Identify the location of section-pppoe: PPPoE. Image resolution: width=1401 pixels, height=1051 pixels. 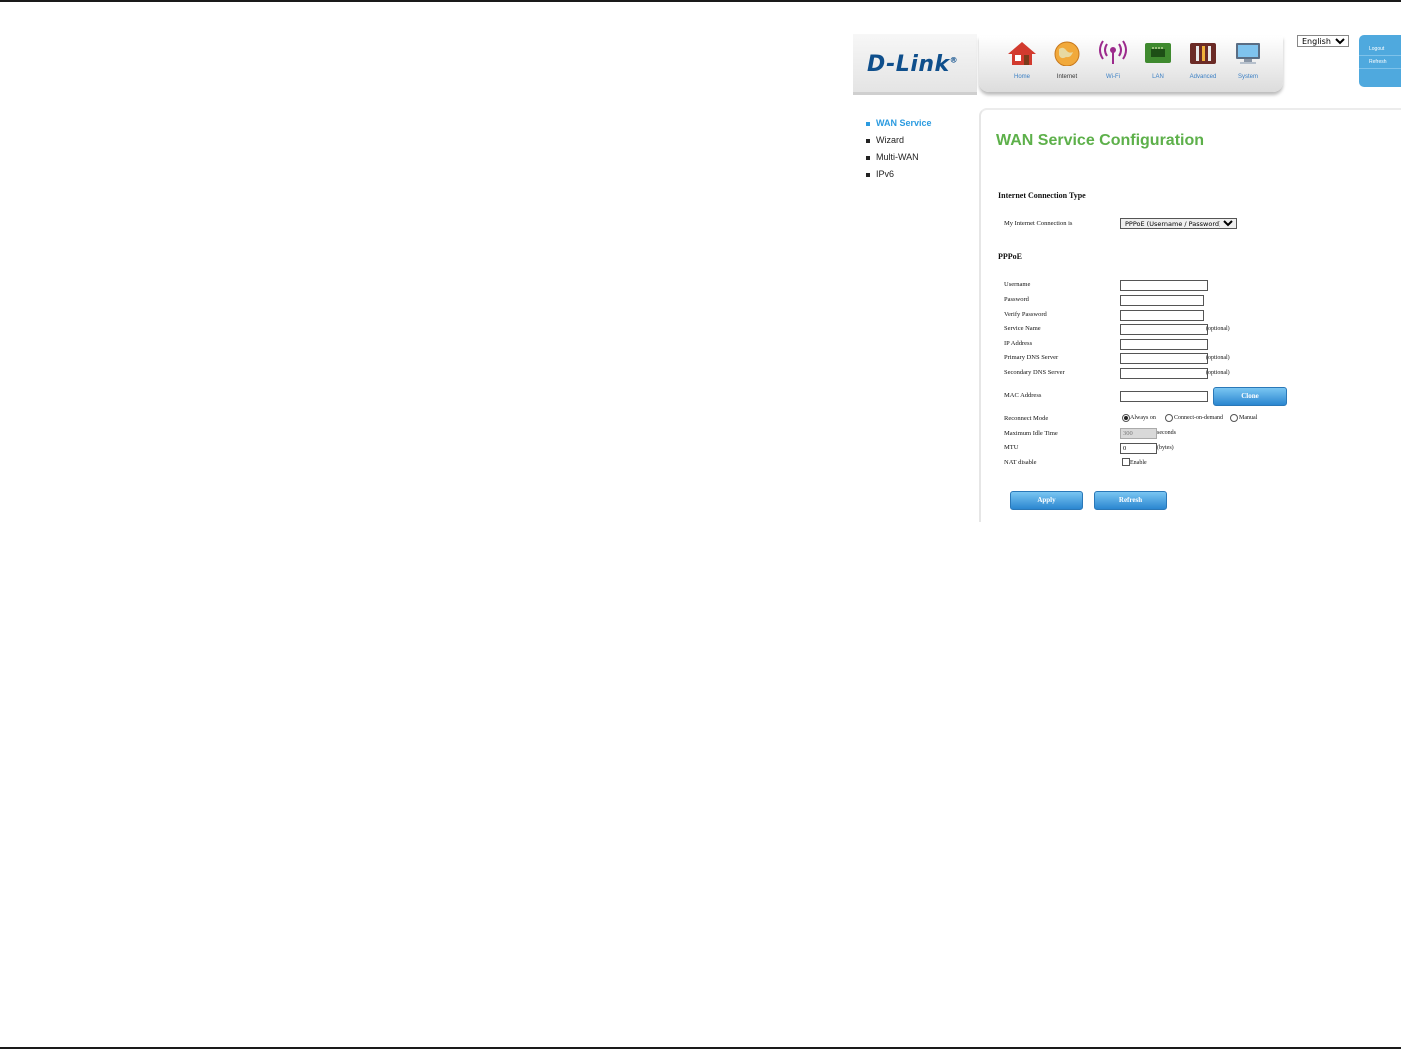
(1010, 256).